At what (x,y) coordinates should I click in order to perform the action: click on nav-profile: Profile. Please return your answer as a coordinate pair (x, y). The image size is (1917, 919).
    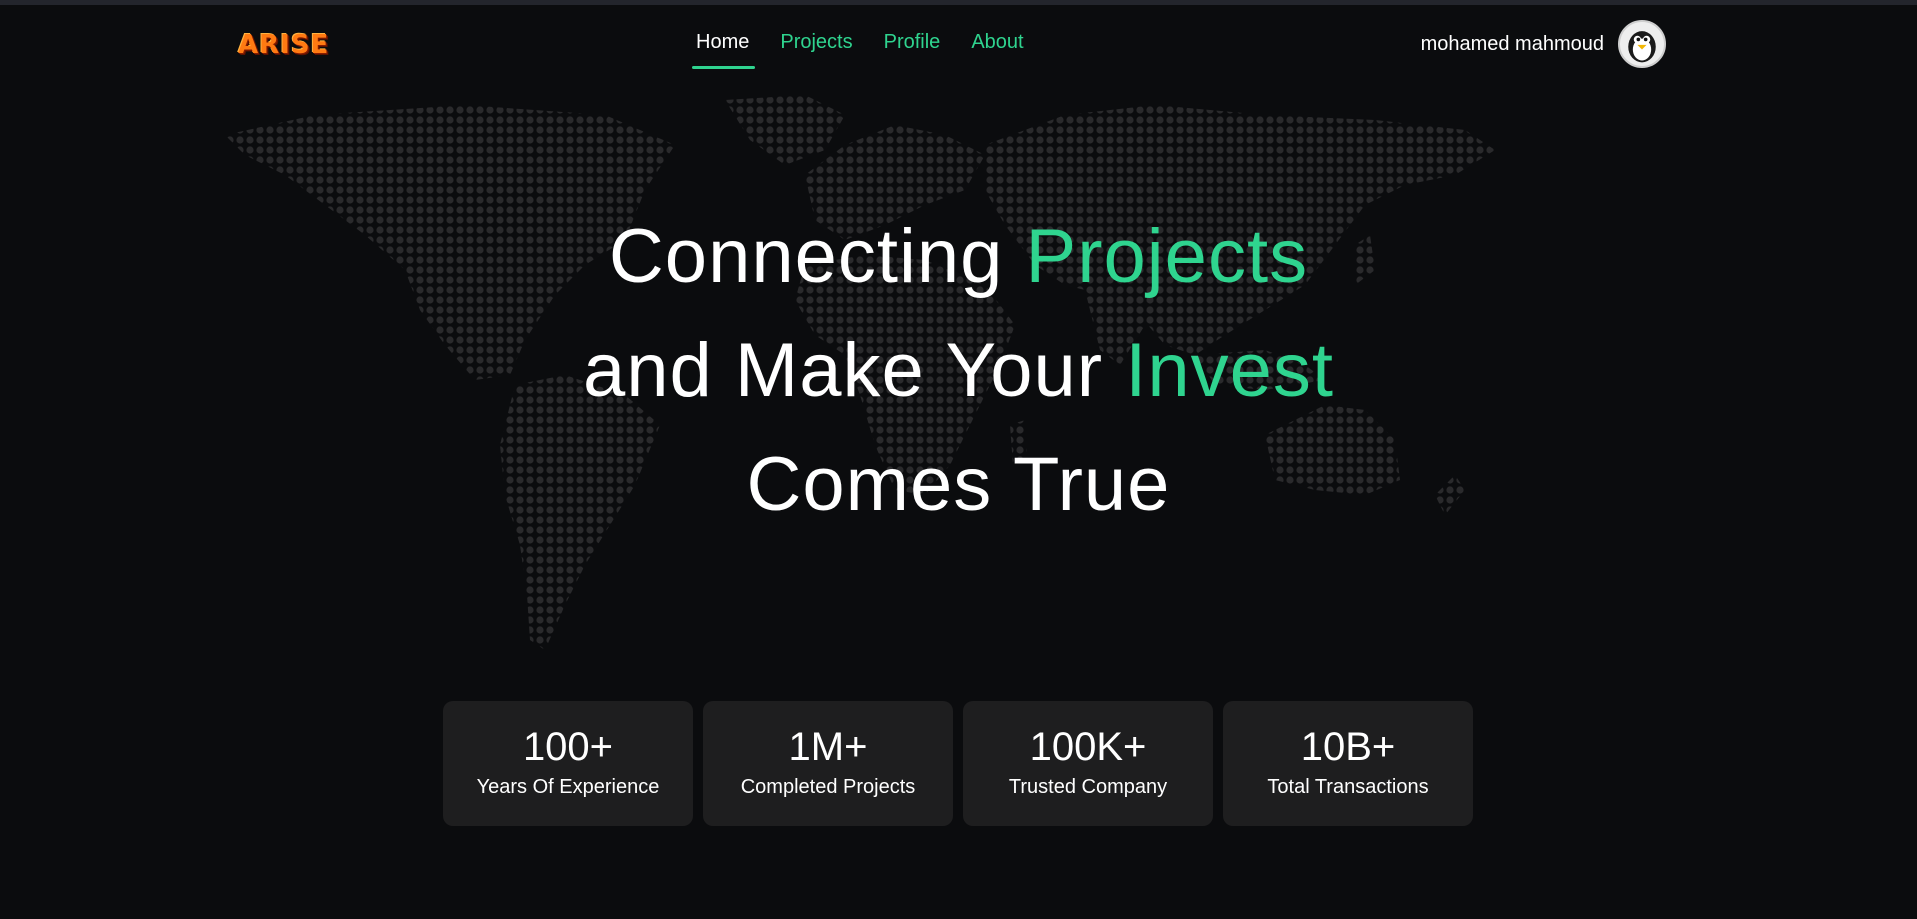
    Looking at the image, I should click on (912, 42).